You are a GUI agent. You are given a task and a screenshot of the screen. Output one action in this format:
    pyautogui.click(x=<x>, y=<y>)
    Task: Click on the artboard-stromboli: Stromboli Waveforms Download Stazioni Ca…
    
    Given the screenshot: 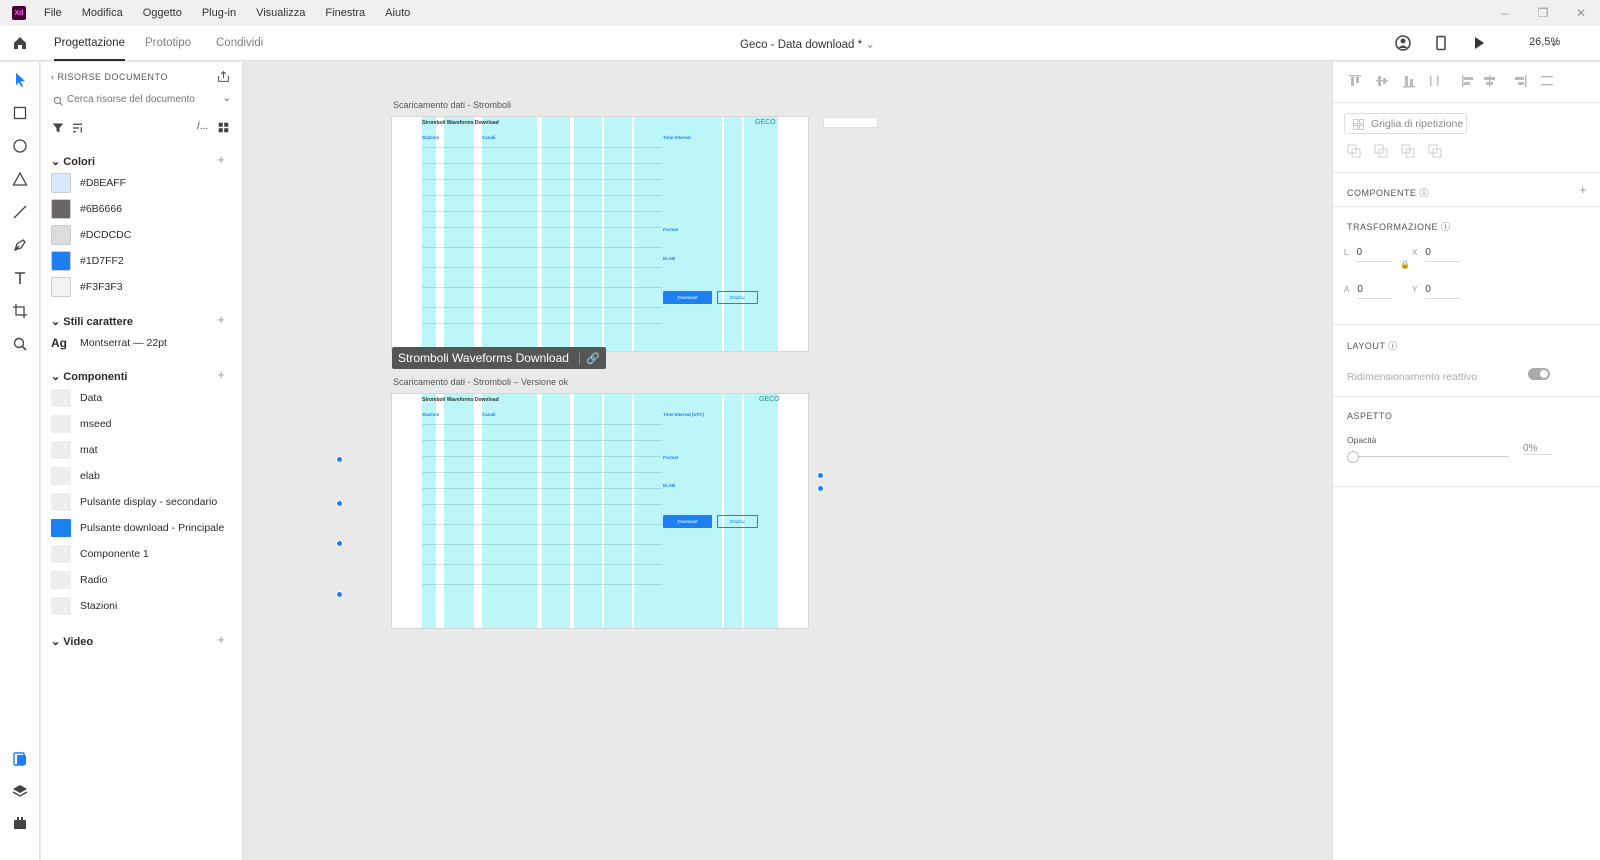 What is the action you would take?
    pyautogui.click(x=600, y=234)
    